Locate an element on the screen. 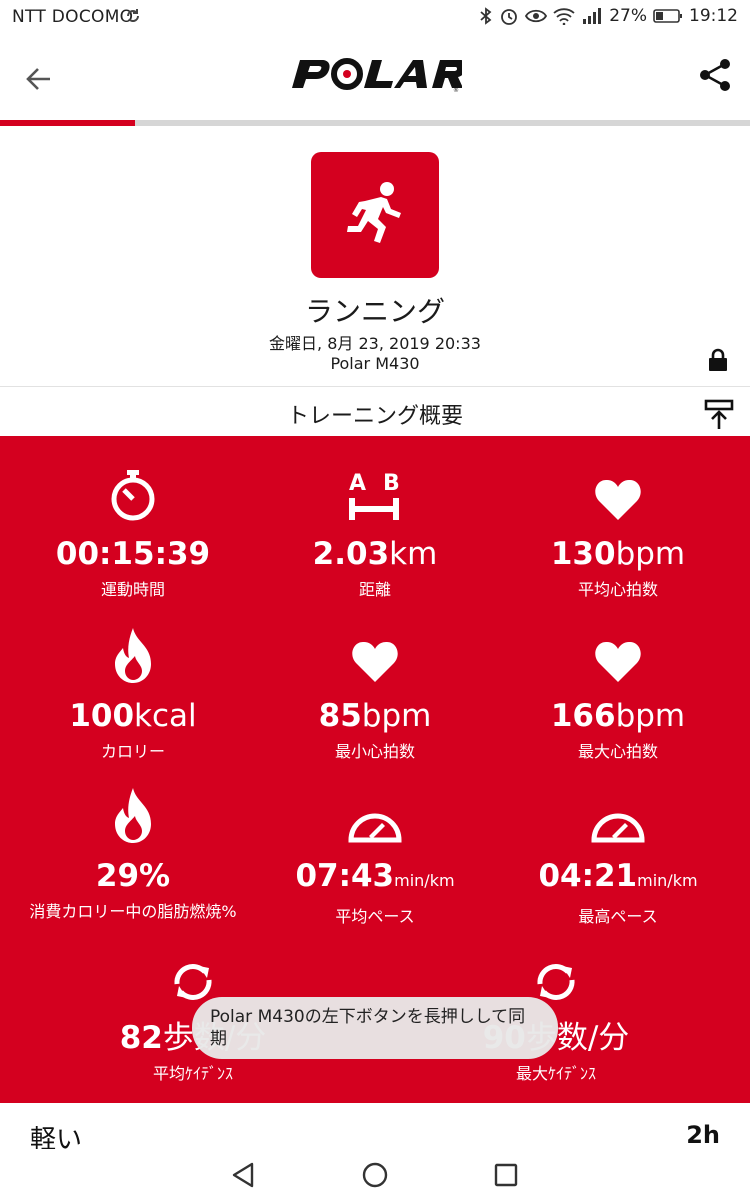 The height and width of the screenshot is (1200, 750). avg-hr-label: 平均心拍数 is located at coordinates (617, 589).